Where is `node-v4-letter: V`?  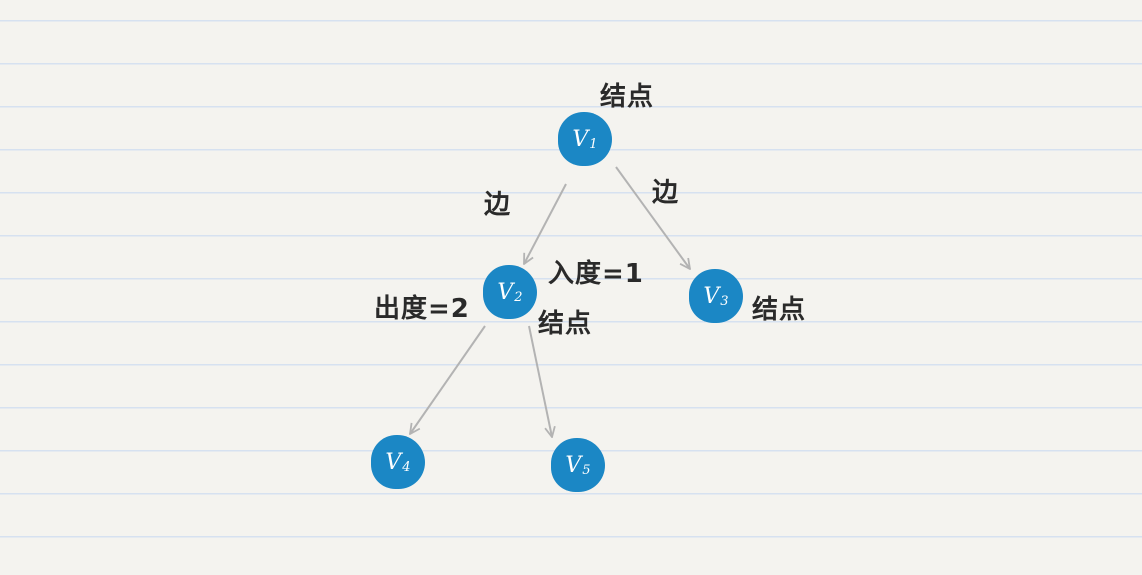
node-v4-letter: V is located at coordinates (393, 462).